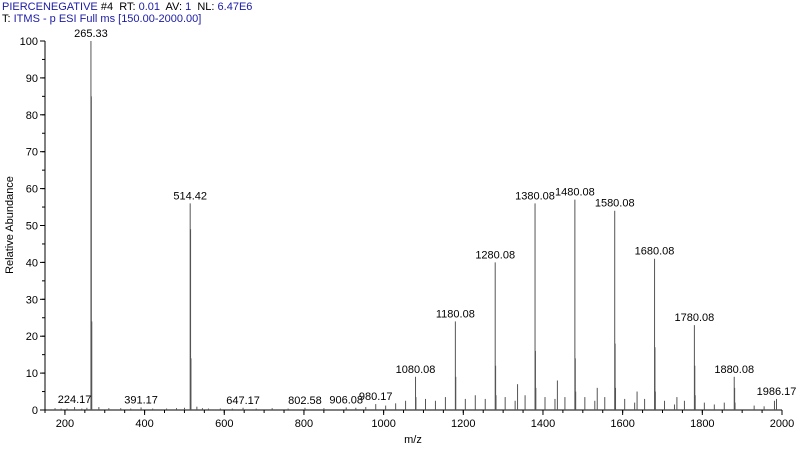  I want to click on y-tick-label: 80, so click(32, 116).